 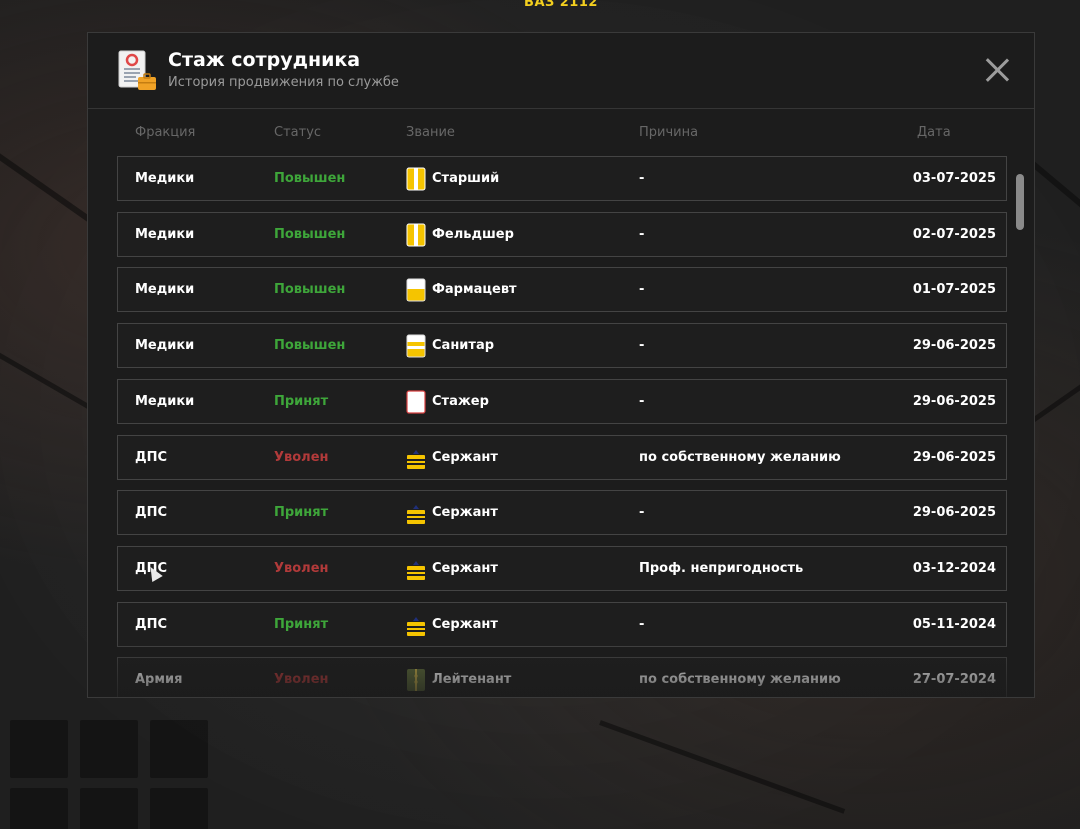 I want to click on table-header: Фракция Статус Звание Причина Дата, so click(x=561, y=134).